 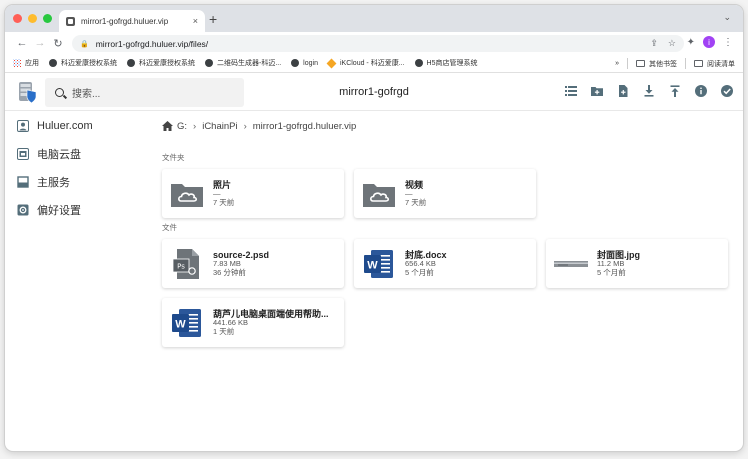 I want to click on bookmarks-right: » 其他书签 阅读清单, so click(x=675, y=63).